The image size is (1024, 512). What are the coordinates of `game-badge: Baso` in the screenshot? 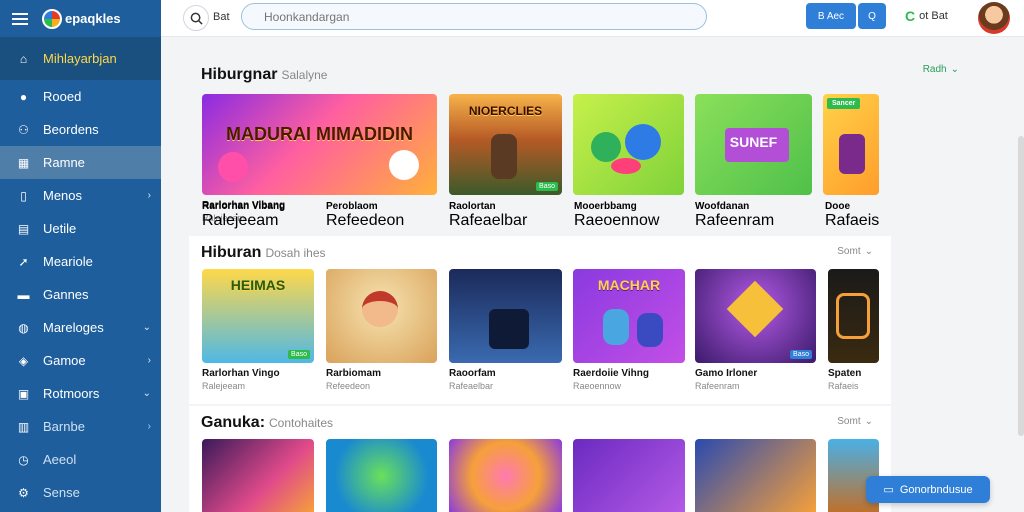 It's located at (547, 186).